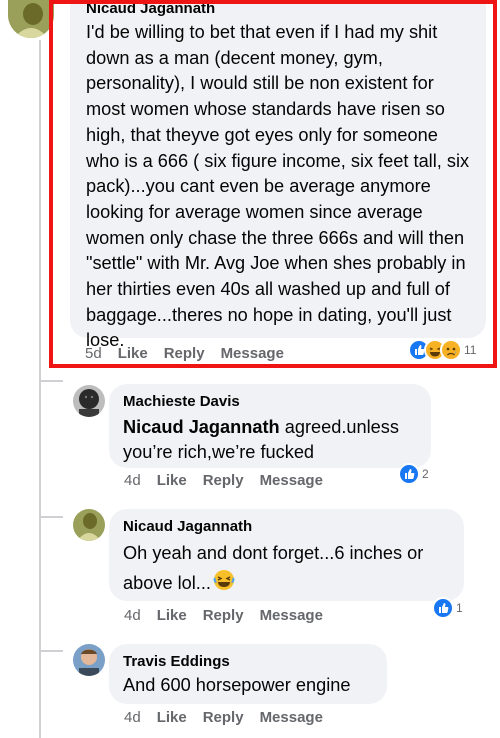  I want to click on reaction-count: 2, so click(425, 474).